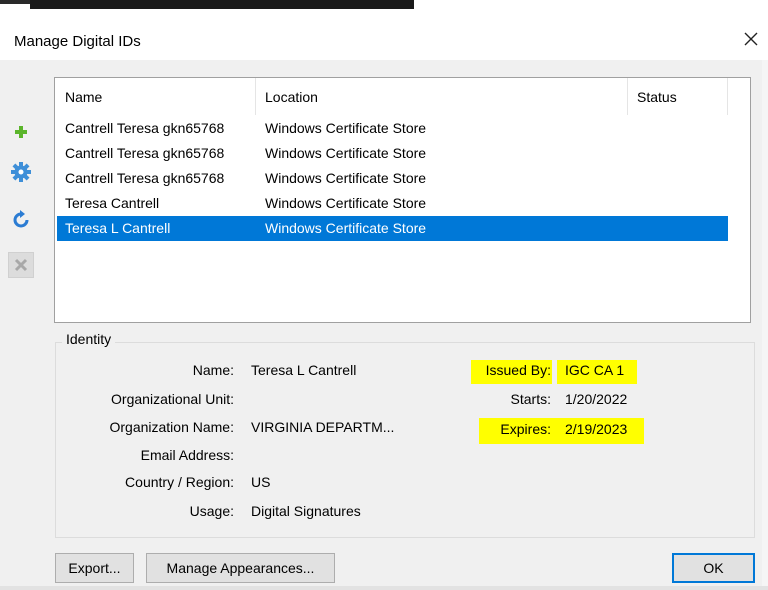 The width and height of the screenshot is (768, 590). I want to click on column-header-status: Status, so click(677, 96).